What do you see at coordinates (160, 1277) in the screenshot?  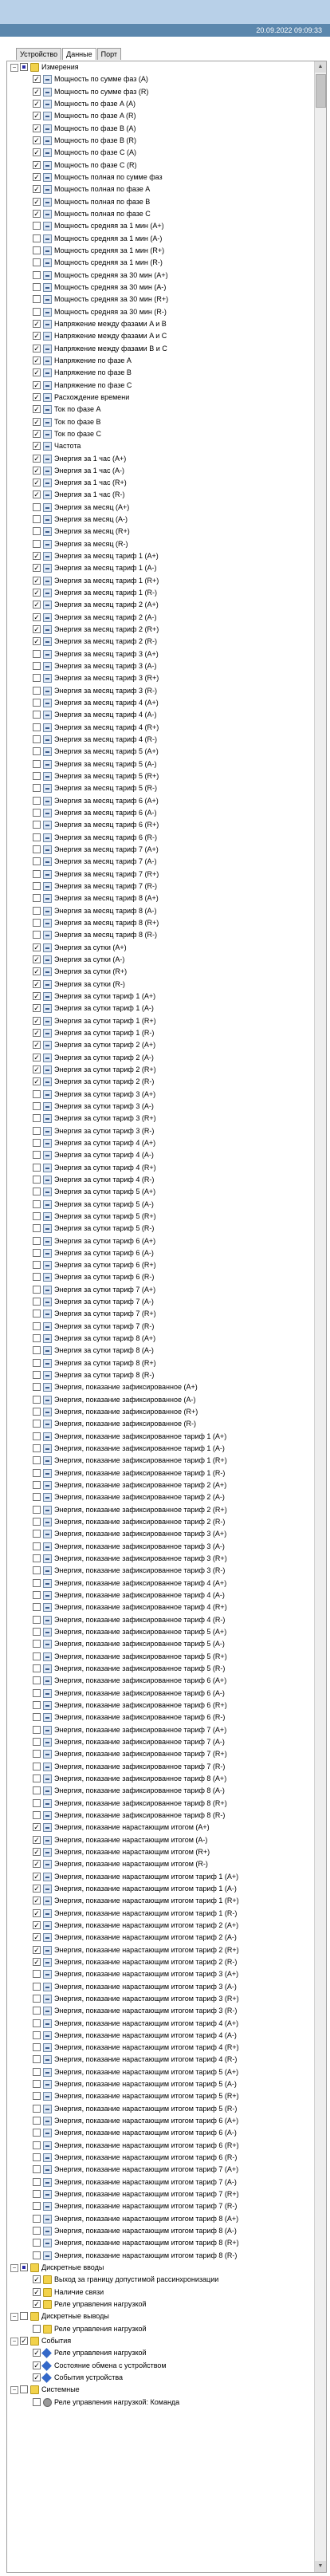 I see `tree-item: Энергия за сутки тариф 6 (R-)` at bounding box center [160, 1277].